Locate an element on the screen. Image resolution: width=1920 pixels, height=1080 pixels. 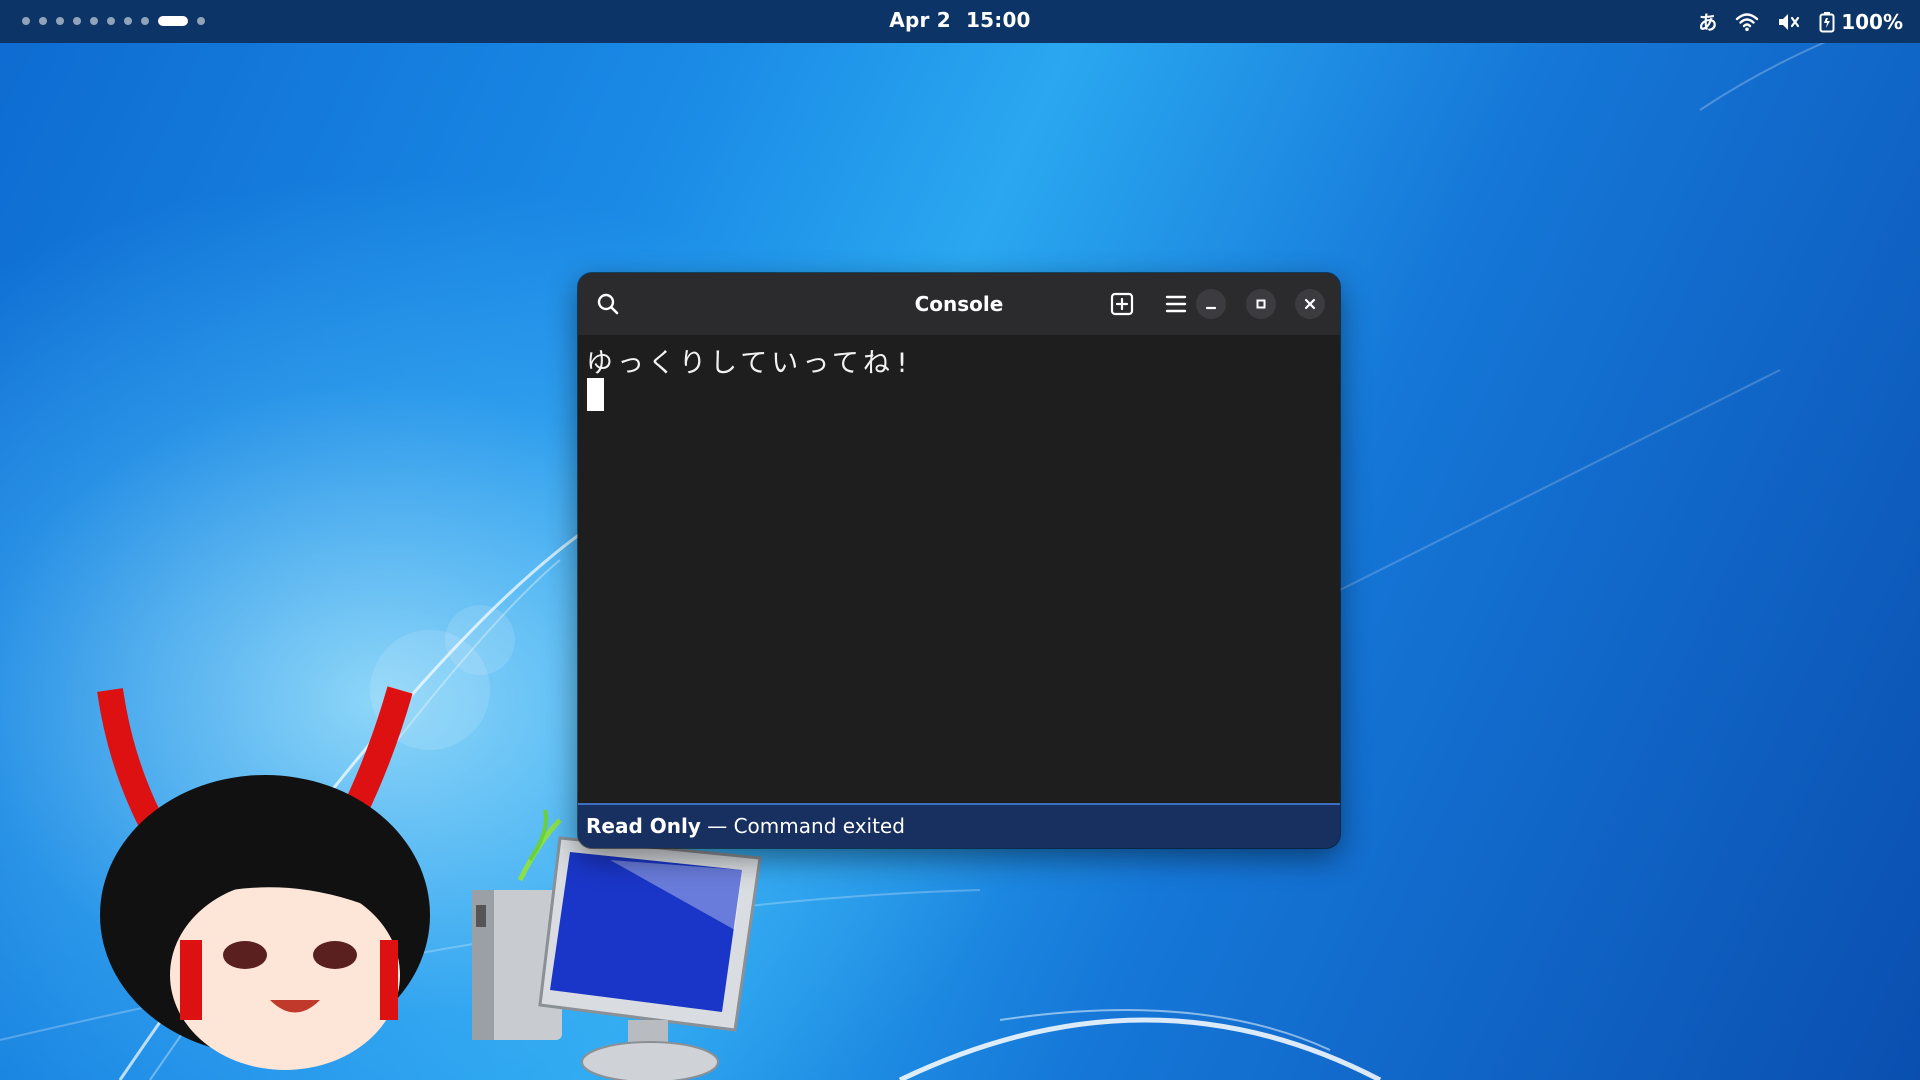
battery-status: 100% is located at coordinates (1861, 22).